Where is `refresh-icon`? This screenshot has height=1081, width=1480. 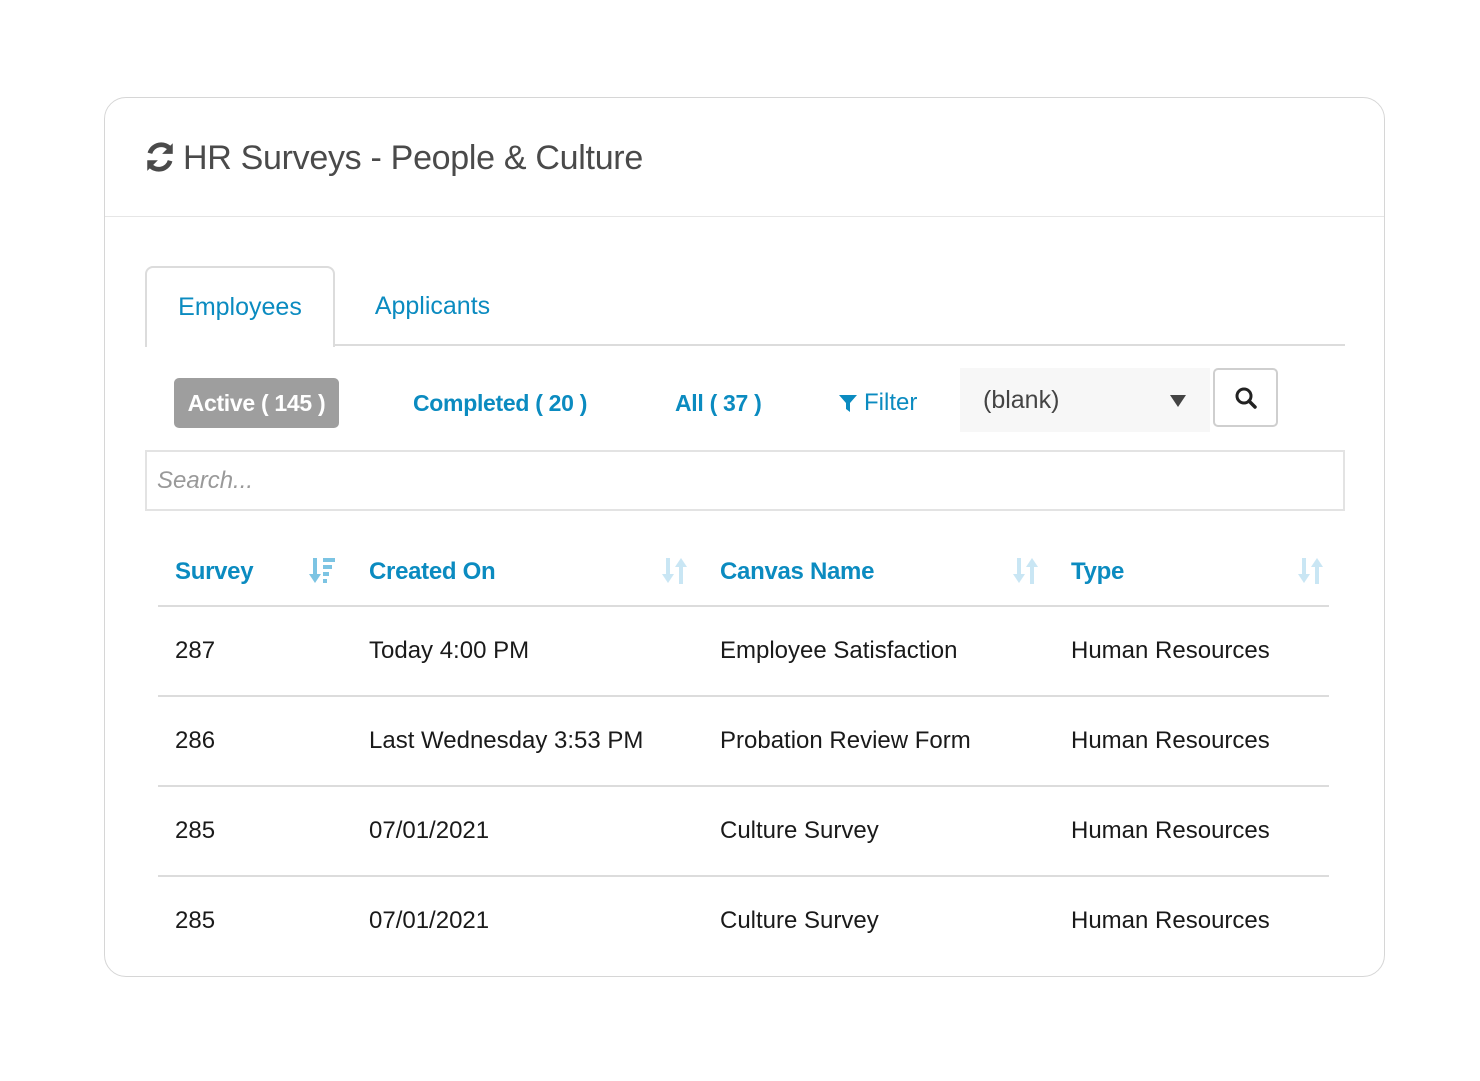 refresh-icon is located at coordinates (160, 157).